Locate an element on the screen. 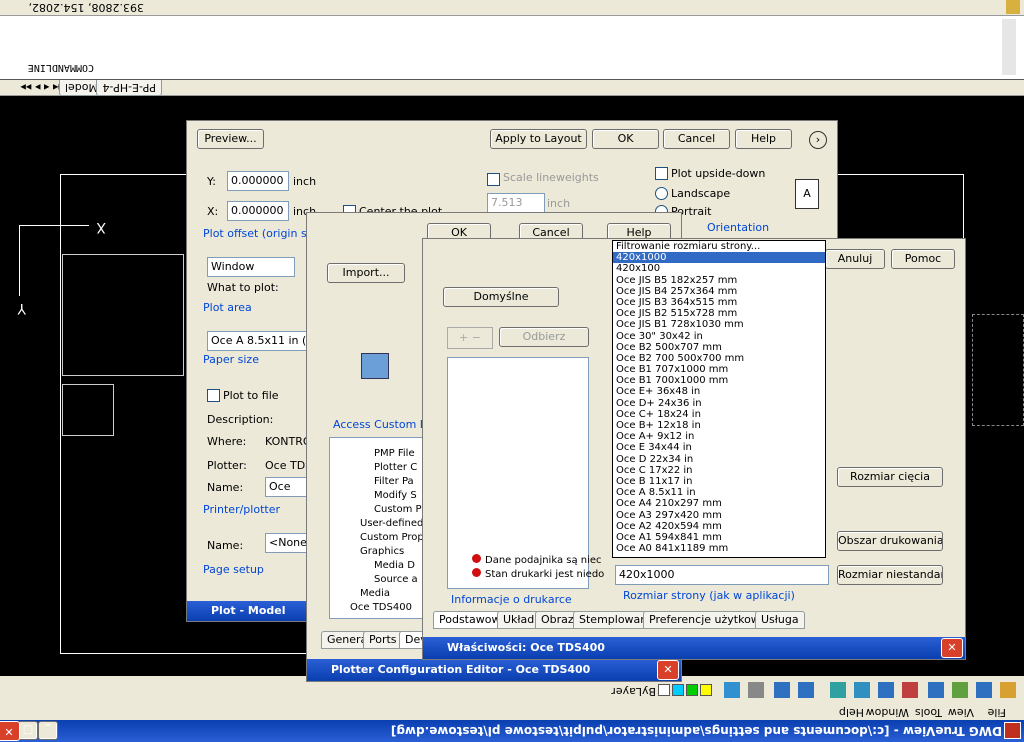 This screenshot has height=742, width=1024. command-line: COMMANDLINE is located at coordinates (512, 47).